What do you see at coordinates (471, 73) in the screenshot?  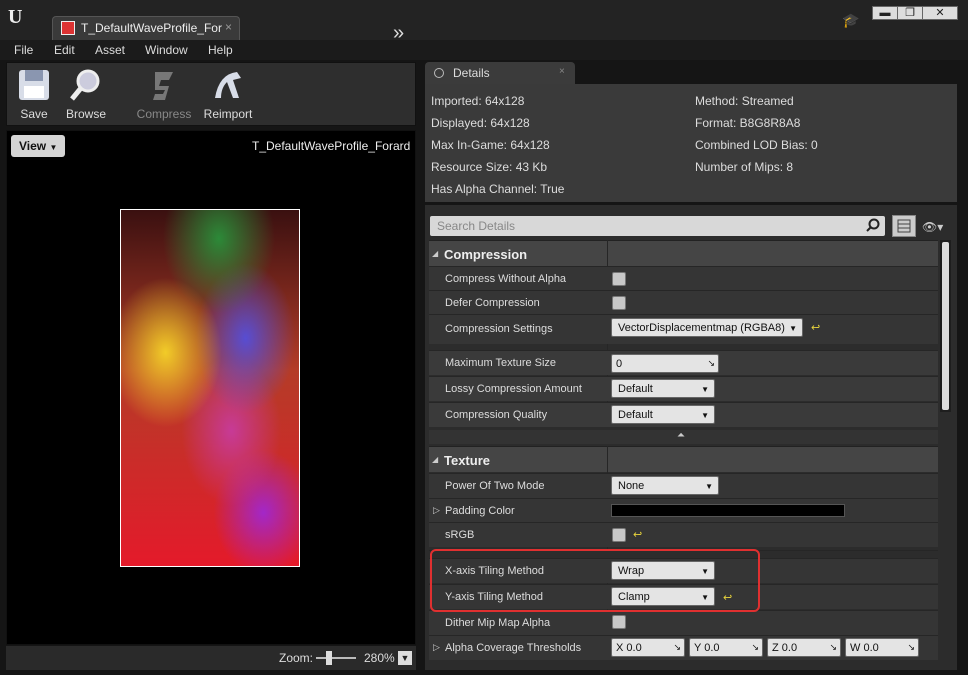 I see `details-tab-label: Details` at bounding box center [471, 73].